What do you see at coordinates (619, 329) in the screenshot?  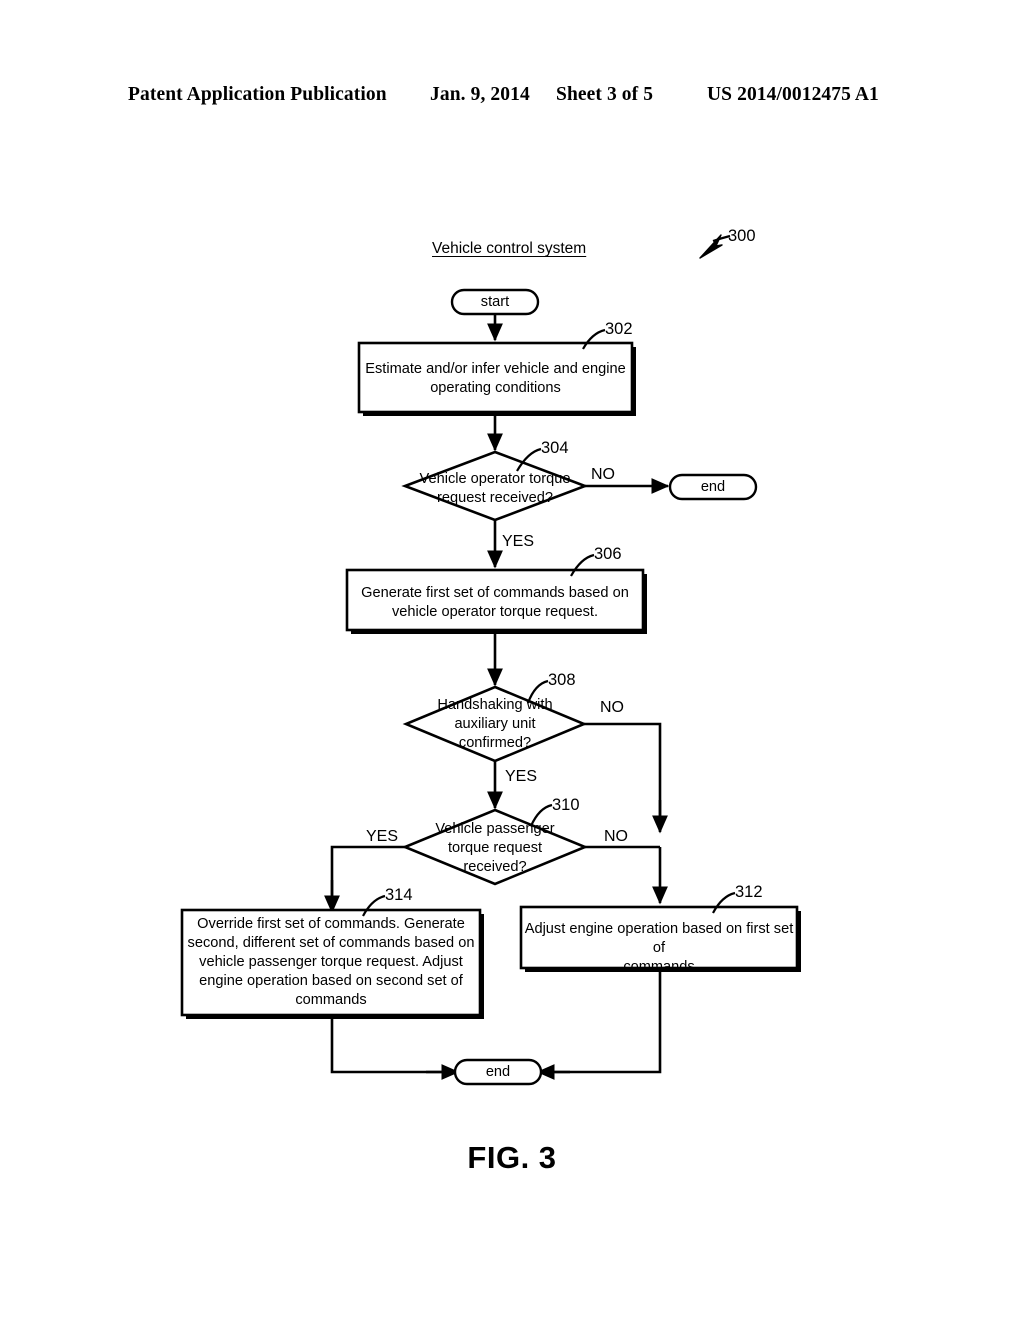 I see `ref-number-302: 302` at bounding box center [619, 329].